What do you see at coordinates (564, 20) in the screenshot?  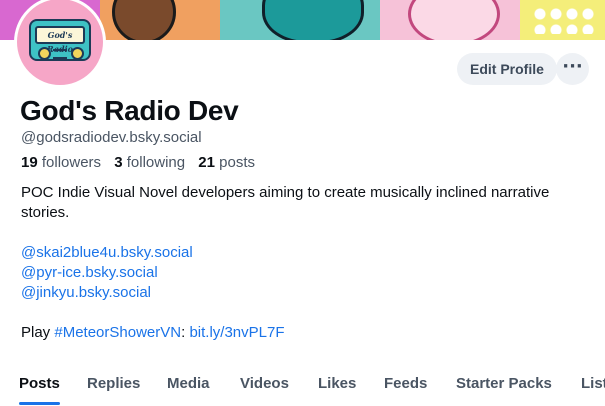 I see `banner-dot-pattern` at bounding box center [564, 20].